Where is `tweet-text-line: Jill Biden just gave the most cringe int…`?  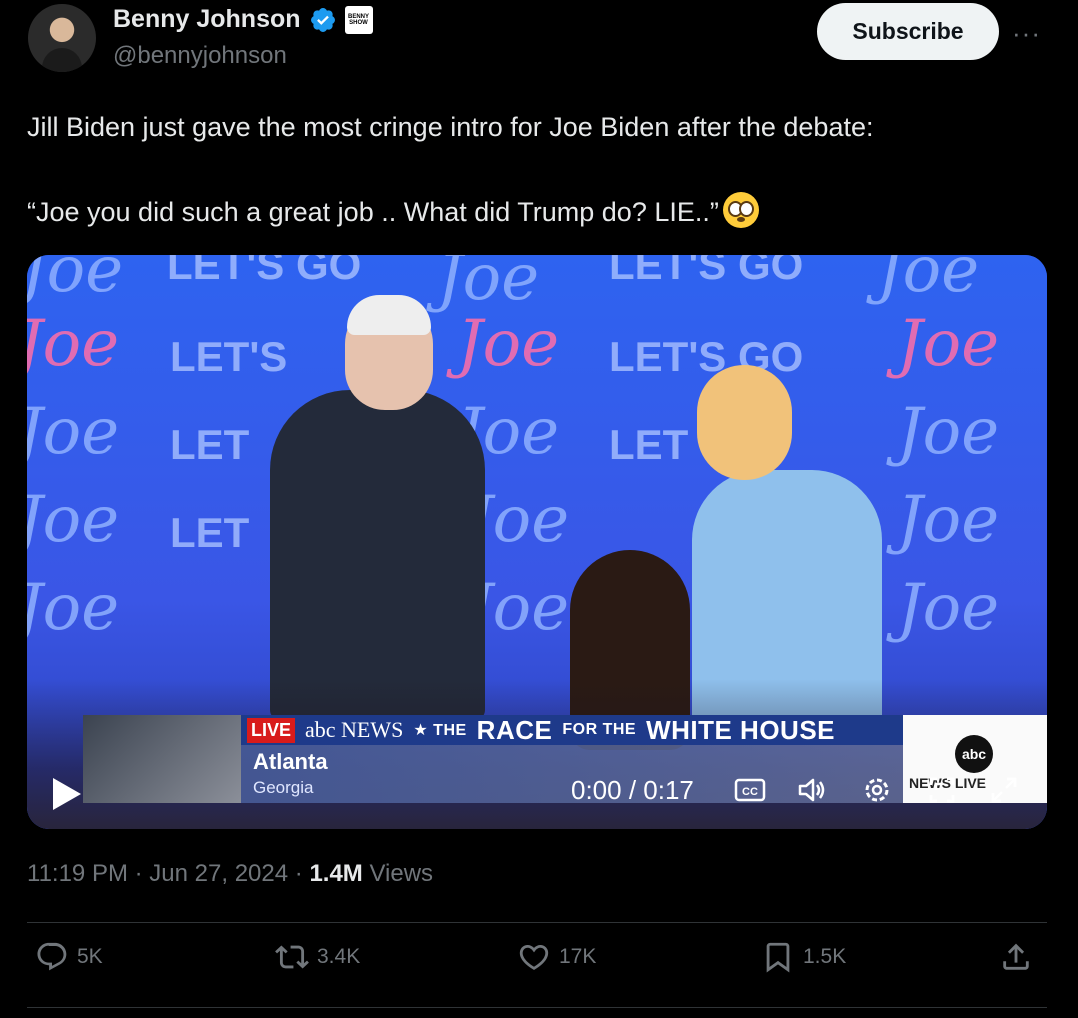 tweet-text-line: Jill Biden just gave the most cringe int… is located at coordinates (450, 127).